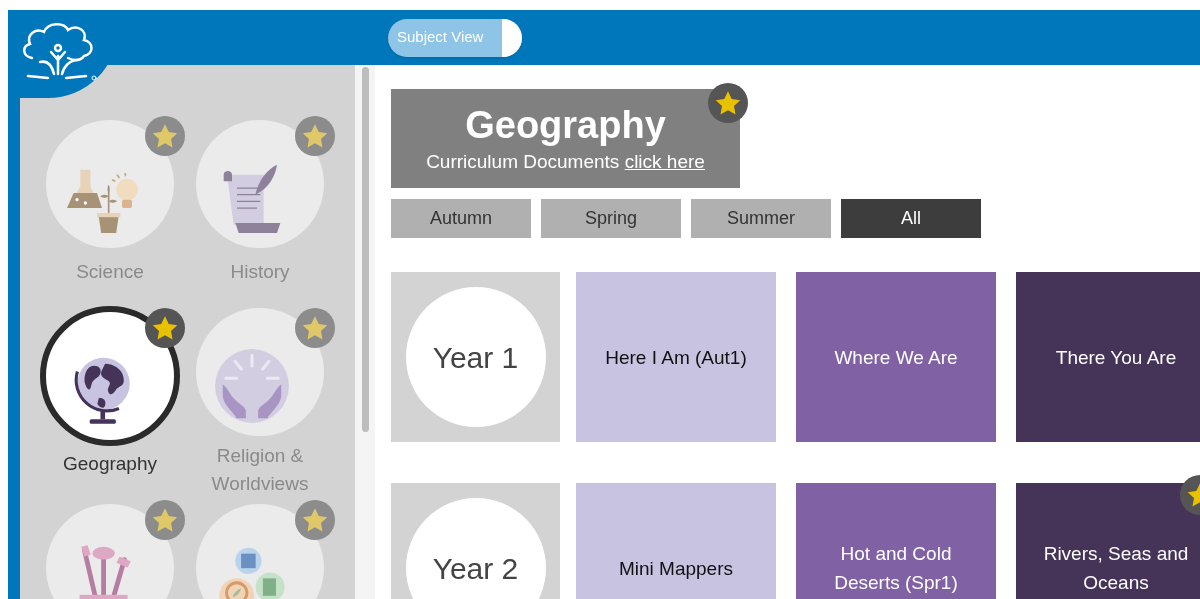 This screenshot has width=1200, height=599. I want to click on subject-label: Geography, so click(110, 464).